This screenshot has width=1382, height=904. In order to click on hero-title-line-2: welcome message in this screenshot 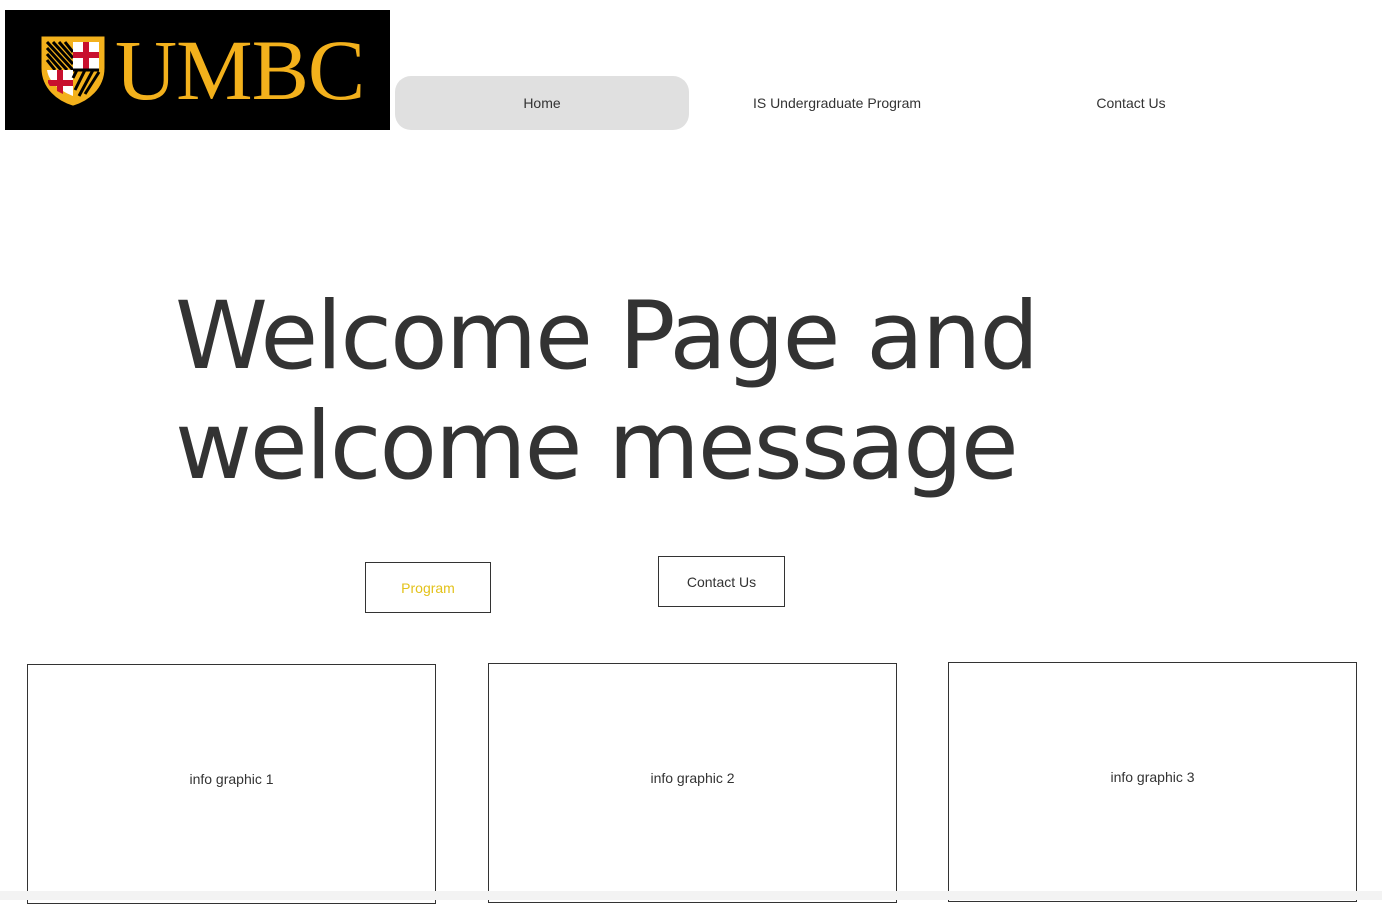, I will do `click(597, 446)`.